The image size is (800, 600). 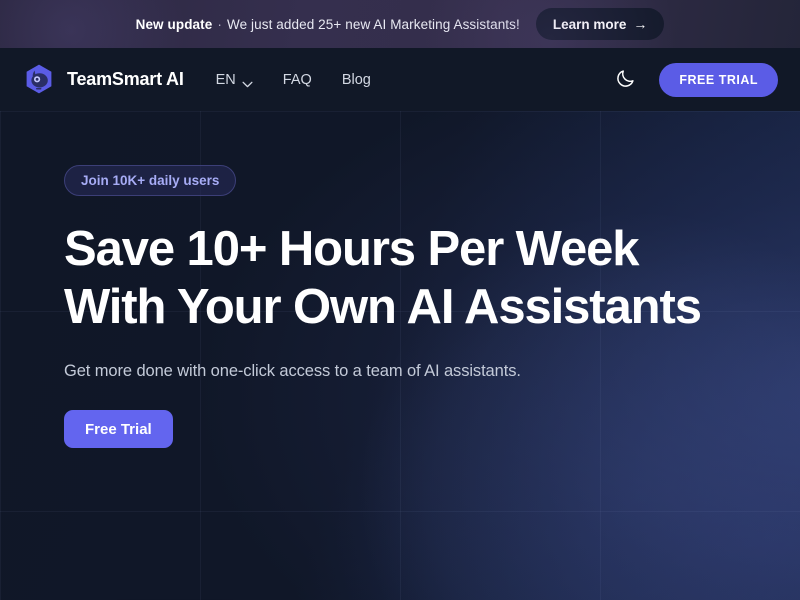 What do you see at coordinates (247, 82) in the screenshot?
I see `chevron-down-icon` at bounding box center [247, 82].